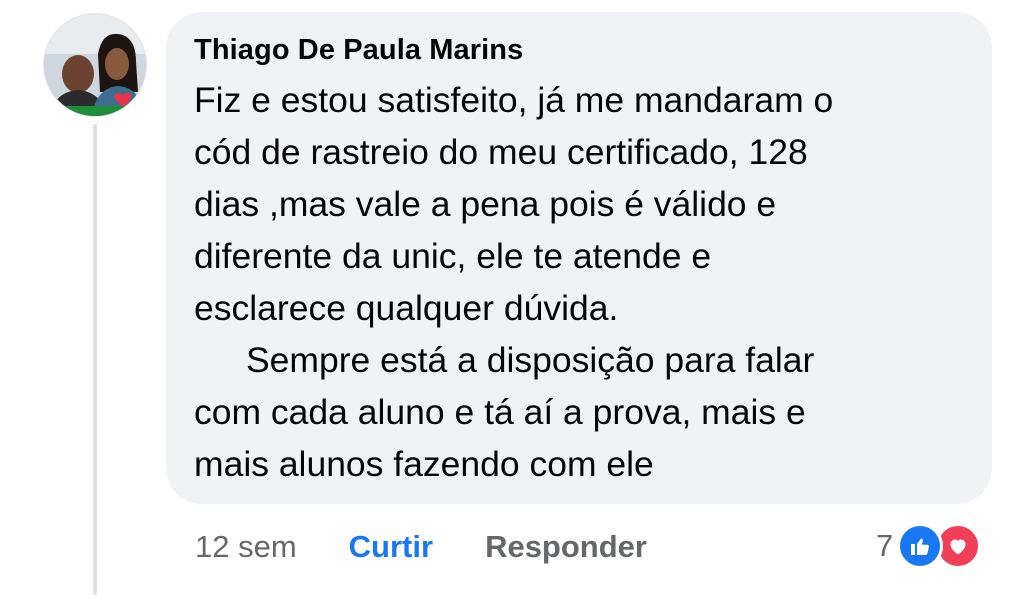  What do you see at coordinates (514, 100) in the screenshot?
I see `comment-line: Fiz e estou satisfeito, já me mandaram o` at bounding box center [514, 100].